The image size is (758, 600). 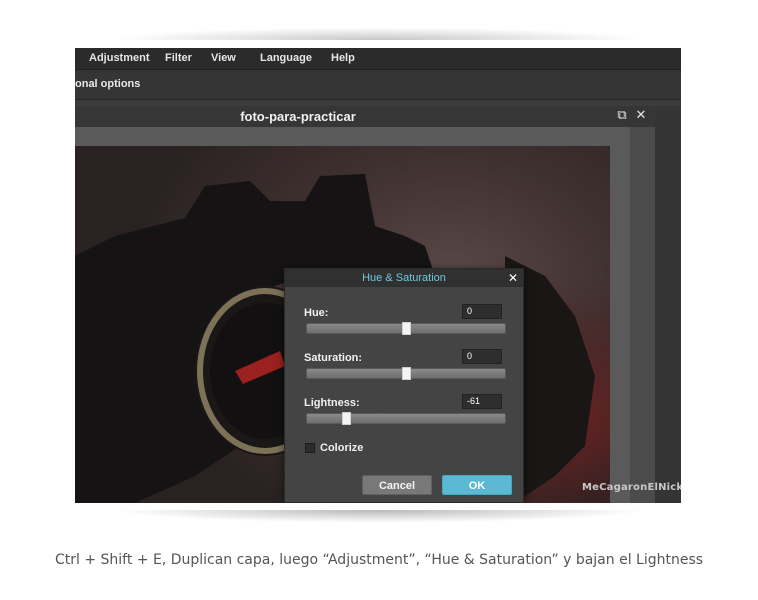 What do you see at coordinates (333, 358) in the screenshot?
I see `saturation-label: Saturation:` at bounding box center [333, 358].